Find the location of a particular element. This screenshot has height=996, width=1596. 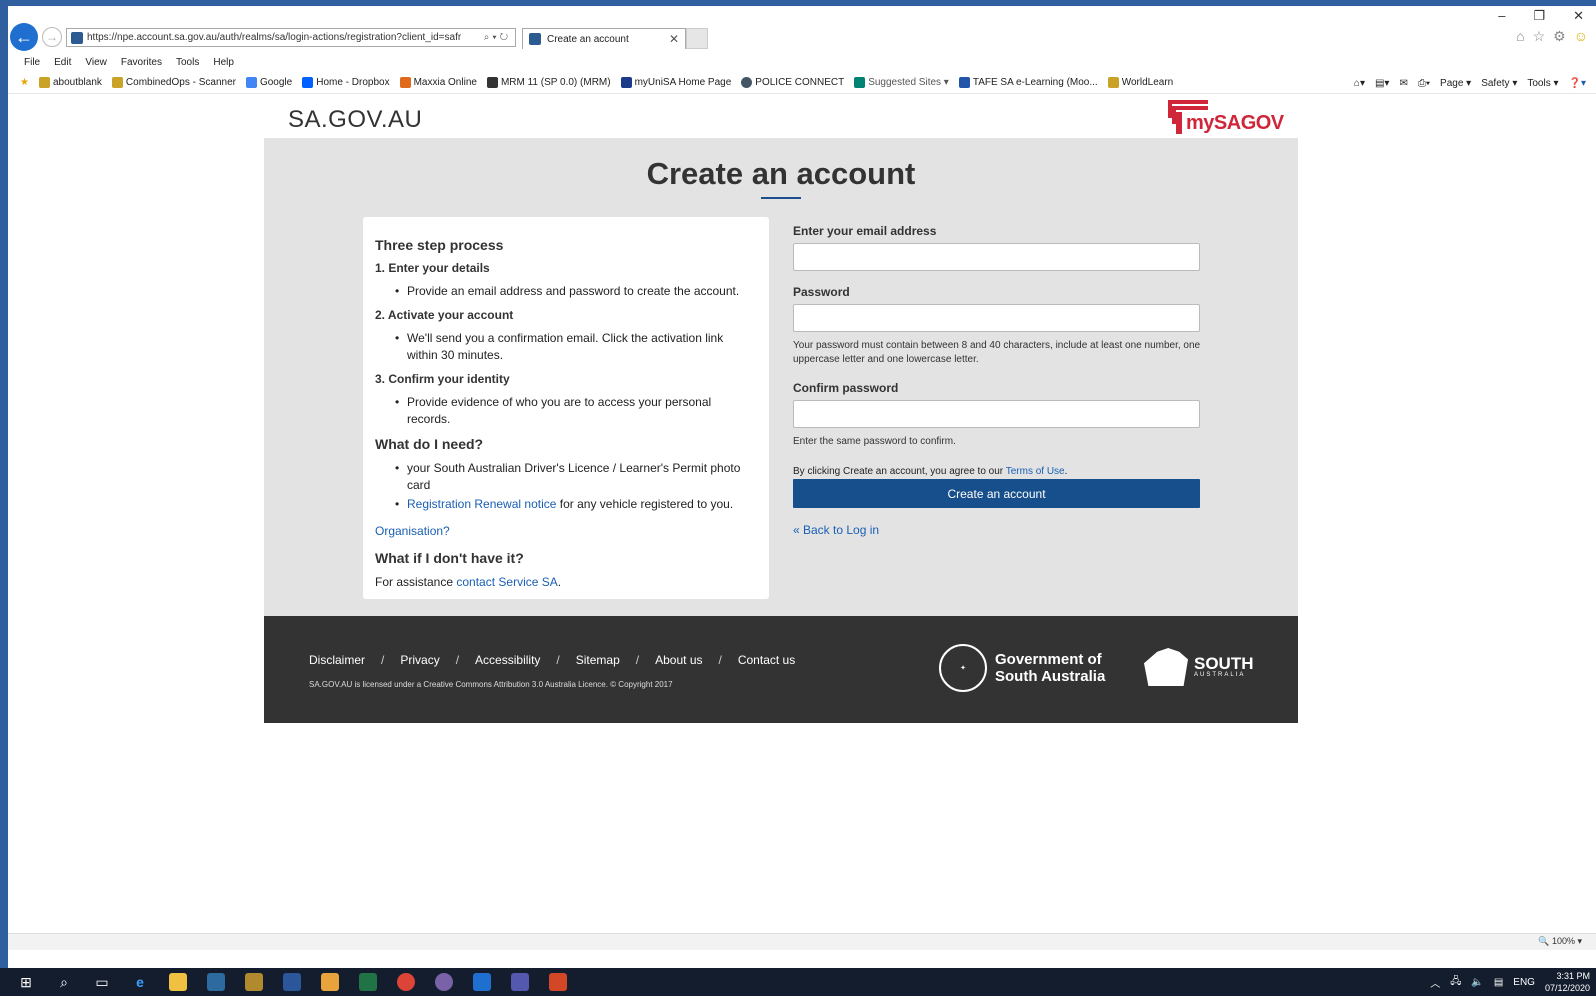

page-menu: Page ▾ is located at coordinates (1455, 83).